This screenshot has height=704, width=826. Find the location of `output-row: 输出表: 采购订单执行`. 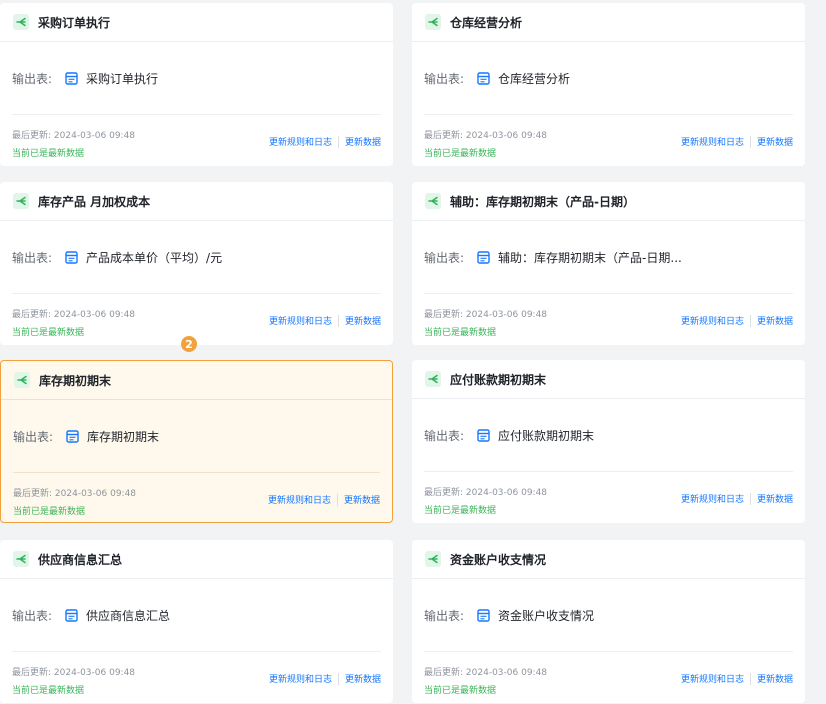

output-row: 输出表: 采购订单执行 is located at coordinates (196, 78).